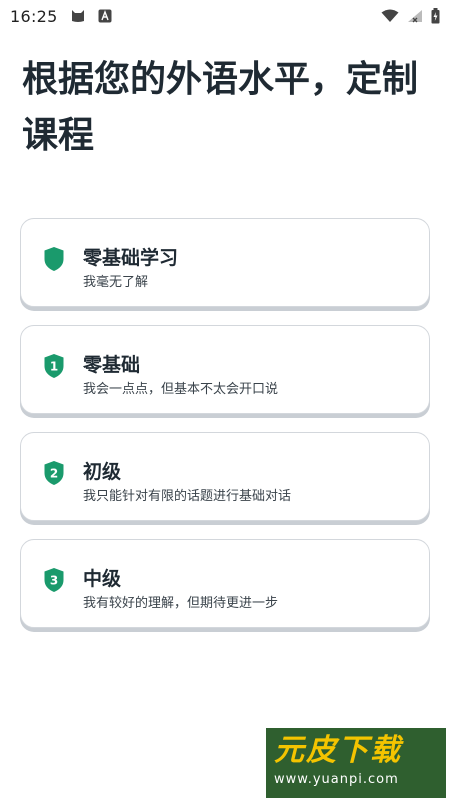 Image resolution: width=450 pixels, height=800 pixels. What do you see at coordinates (105, 16) in the screenshot?
I see `a-notification-icon` at bounding box center [105, 16].